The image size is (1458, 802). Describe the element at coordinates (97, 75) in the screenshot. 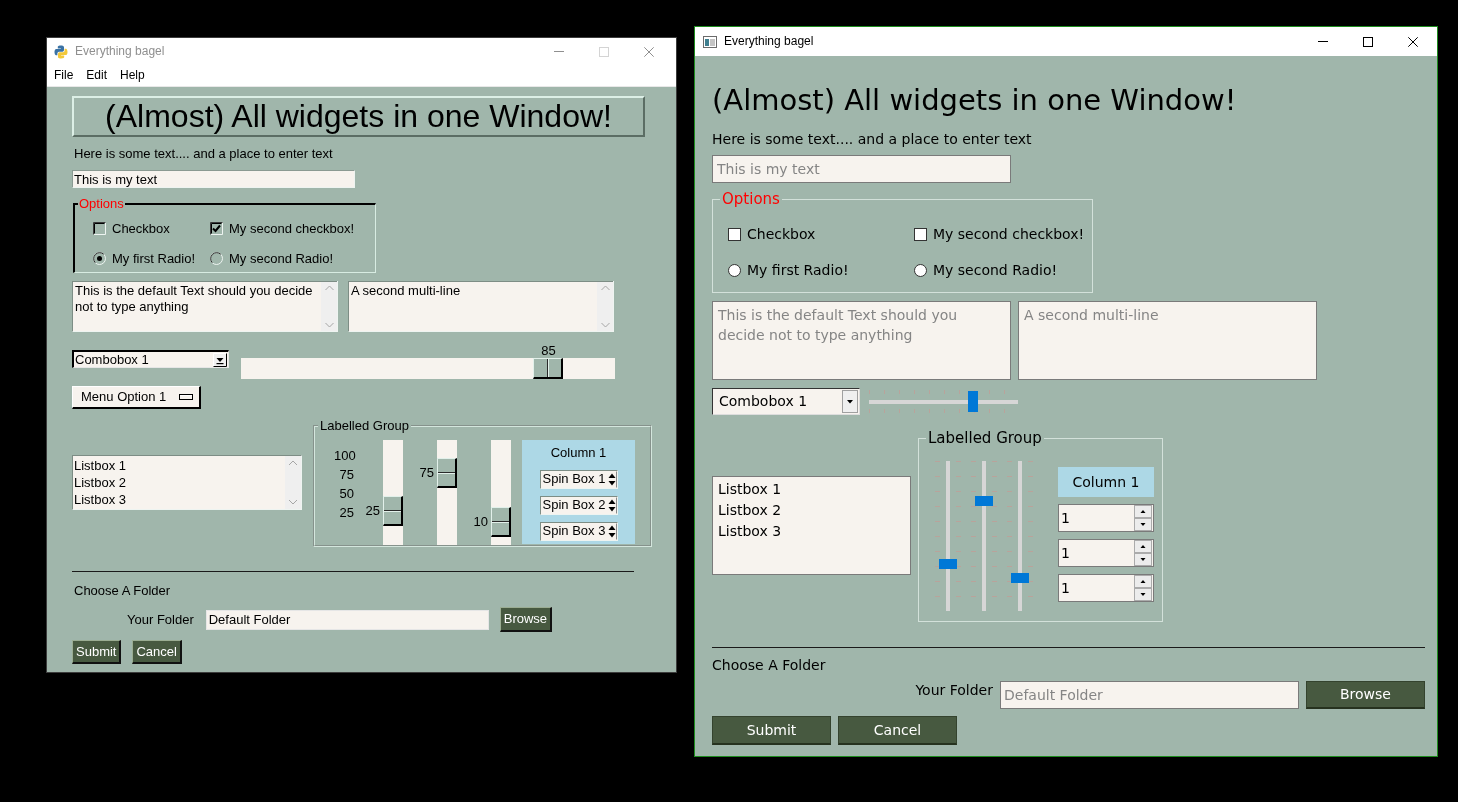

I see `menu-item: Edit` at that location.